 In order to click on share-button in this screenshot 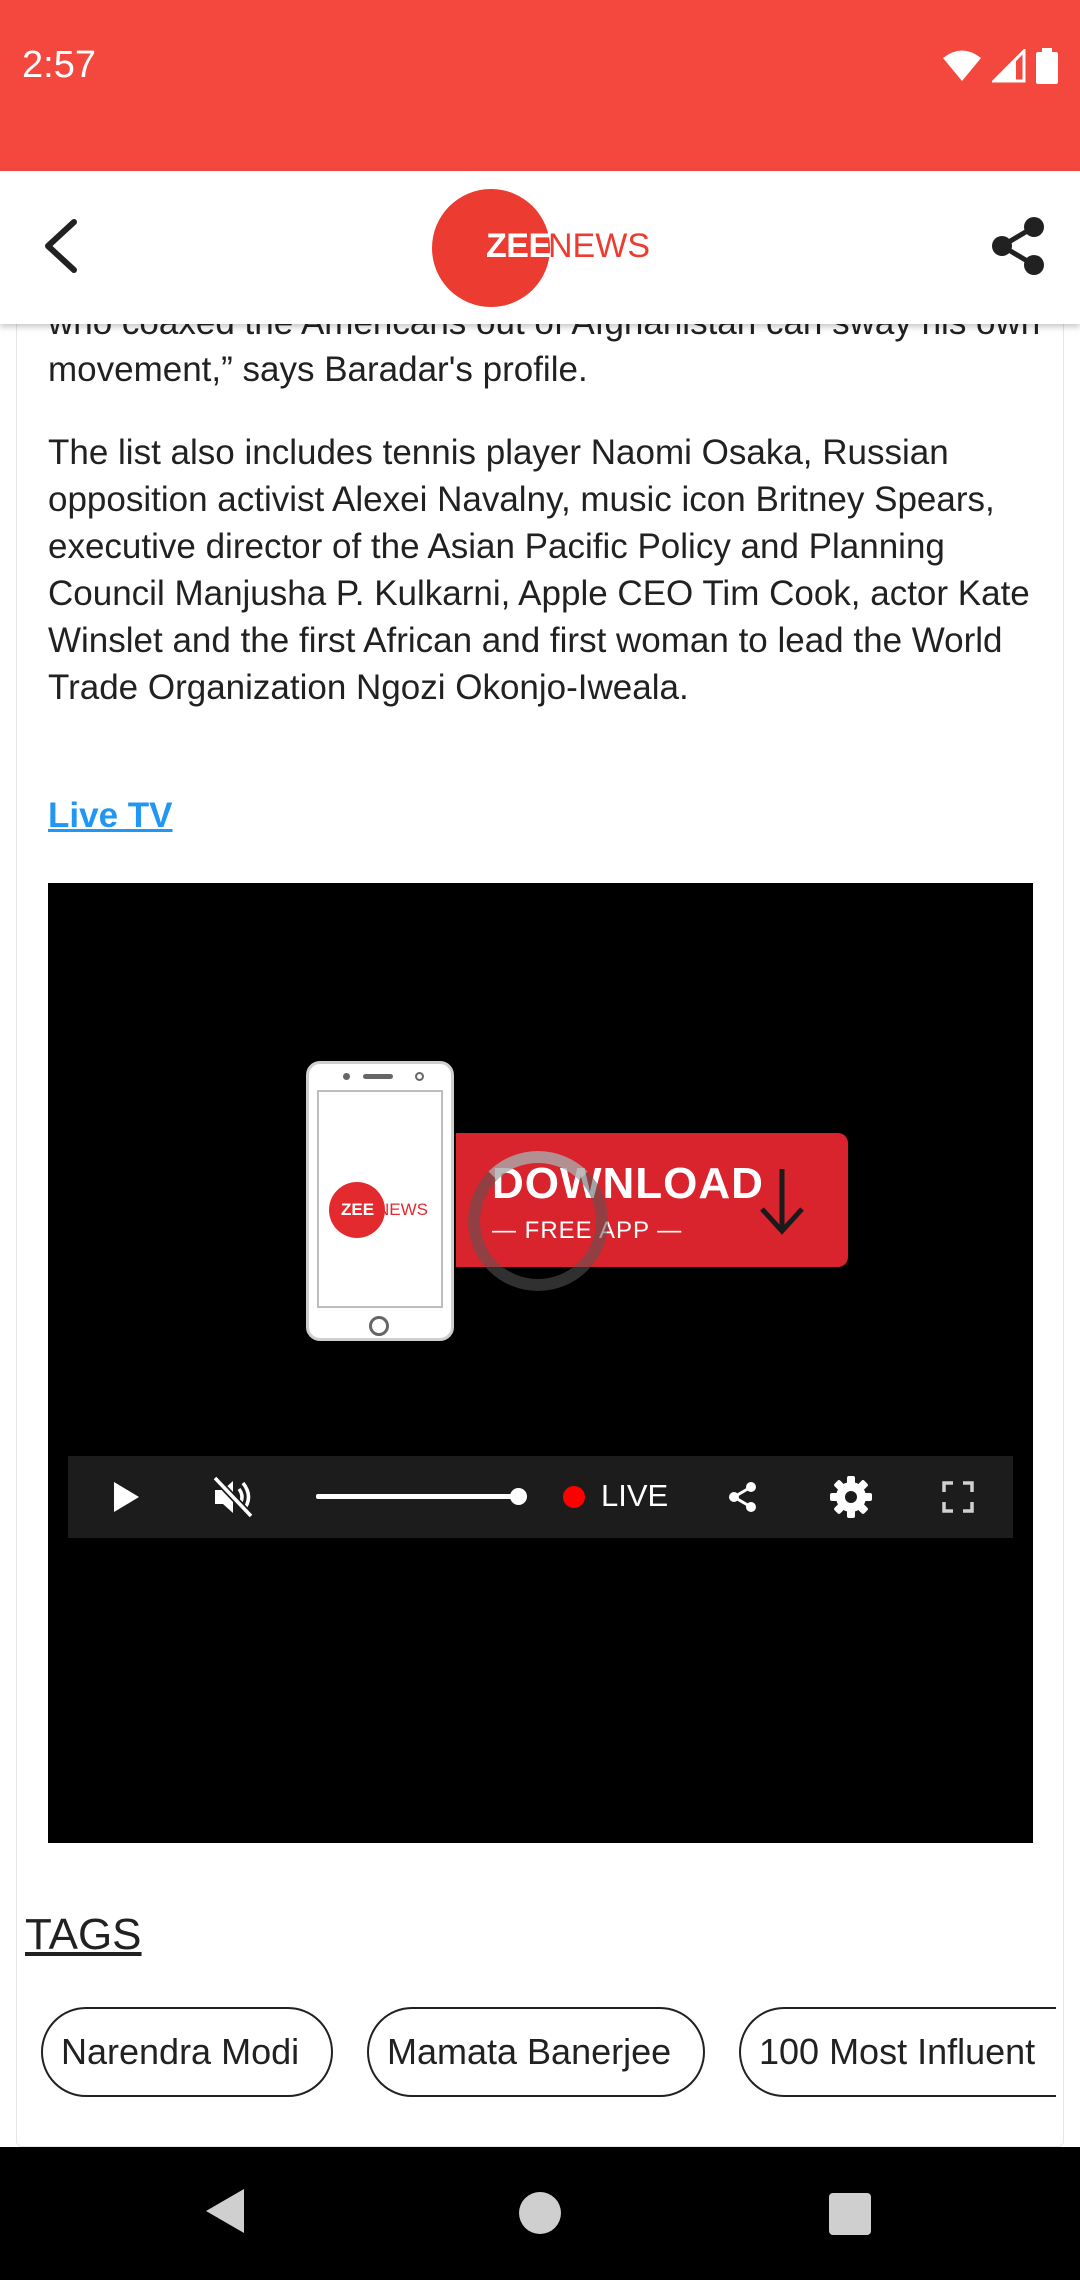, I will do `click(1019, 246)`.